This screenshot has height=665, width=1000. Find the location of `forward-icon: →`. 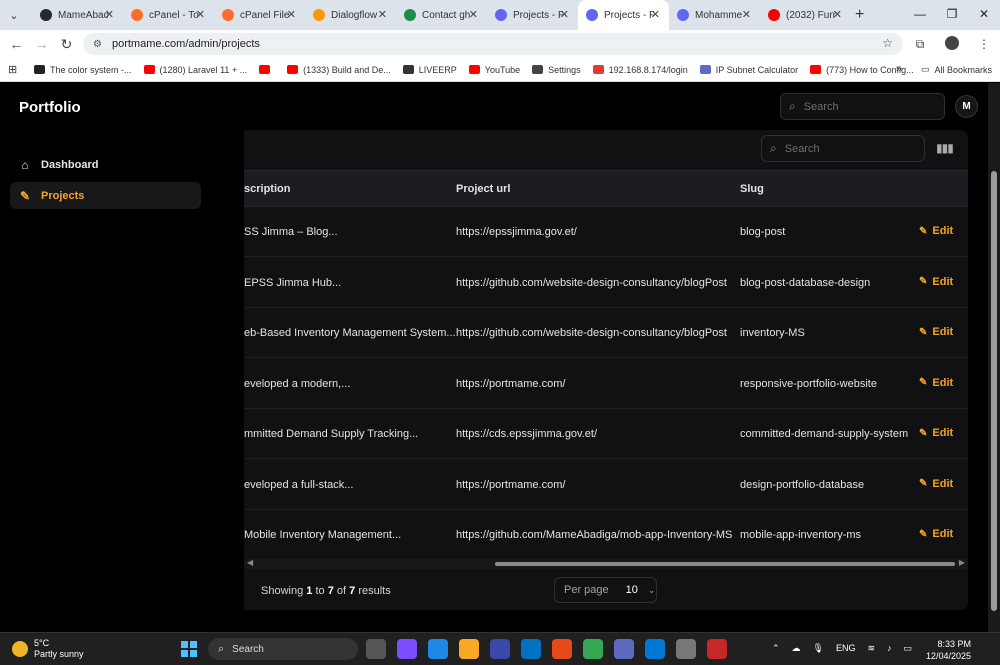

forward-icon: → is located at coordinates (41, 44).